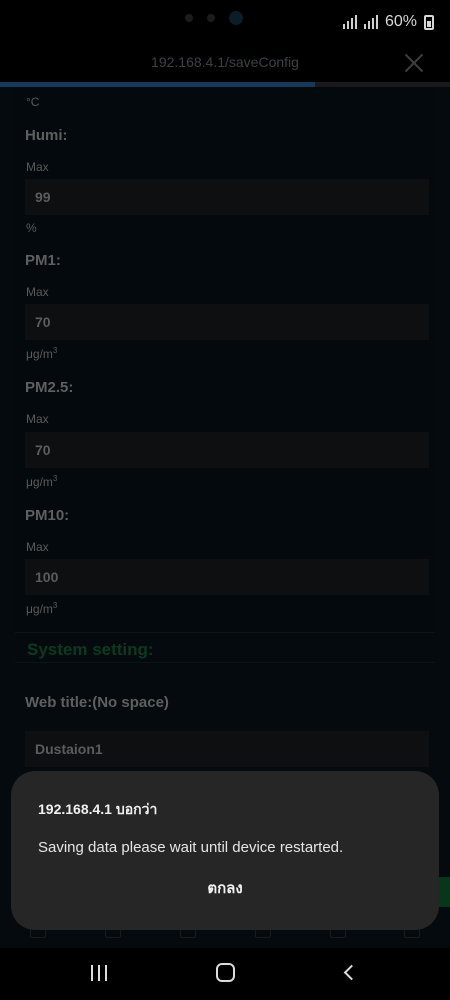  What do you see at coordinates (227, 450) in the screenshot?
I see `pm25-max-input: 70` at bounding box center [227, 450].